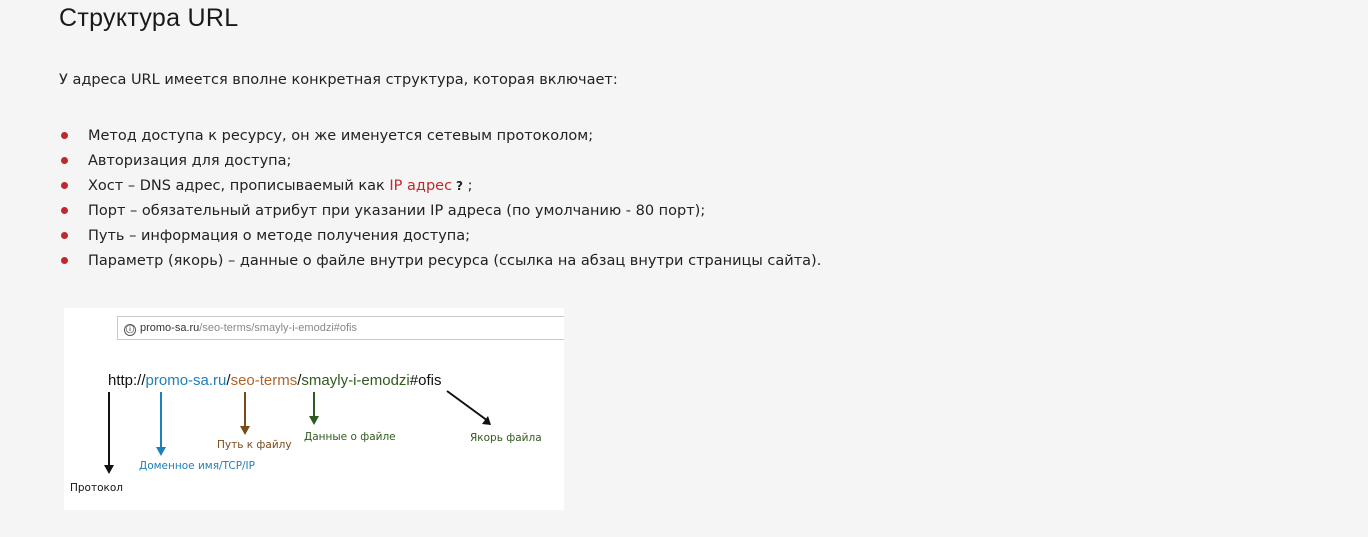 This screenshot has height=537, width=1368. I want to click on protocol-label: Протокол, so click(97, 488).